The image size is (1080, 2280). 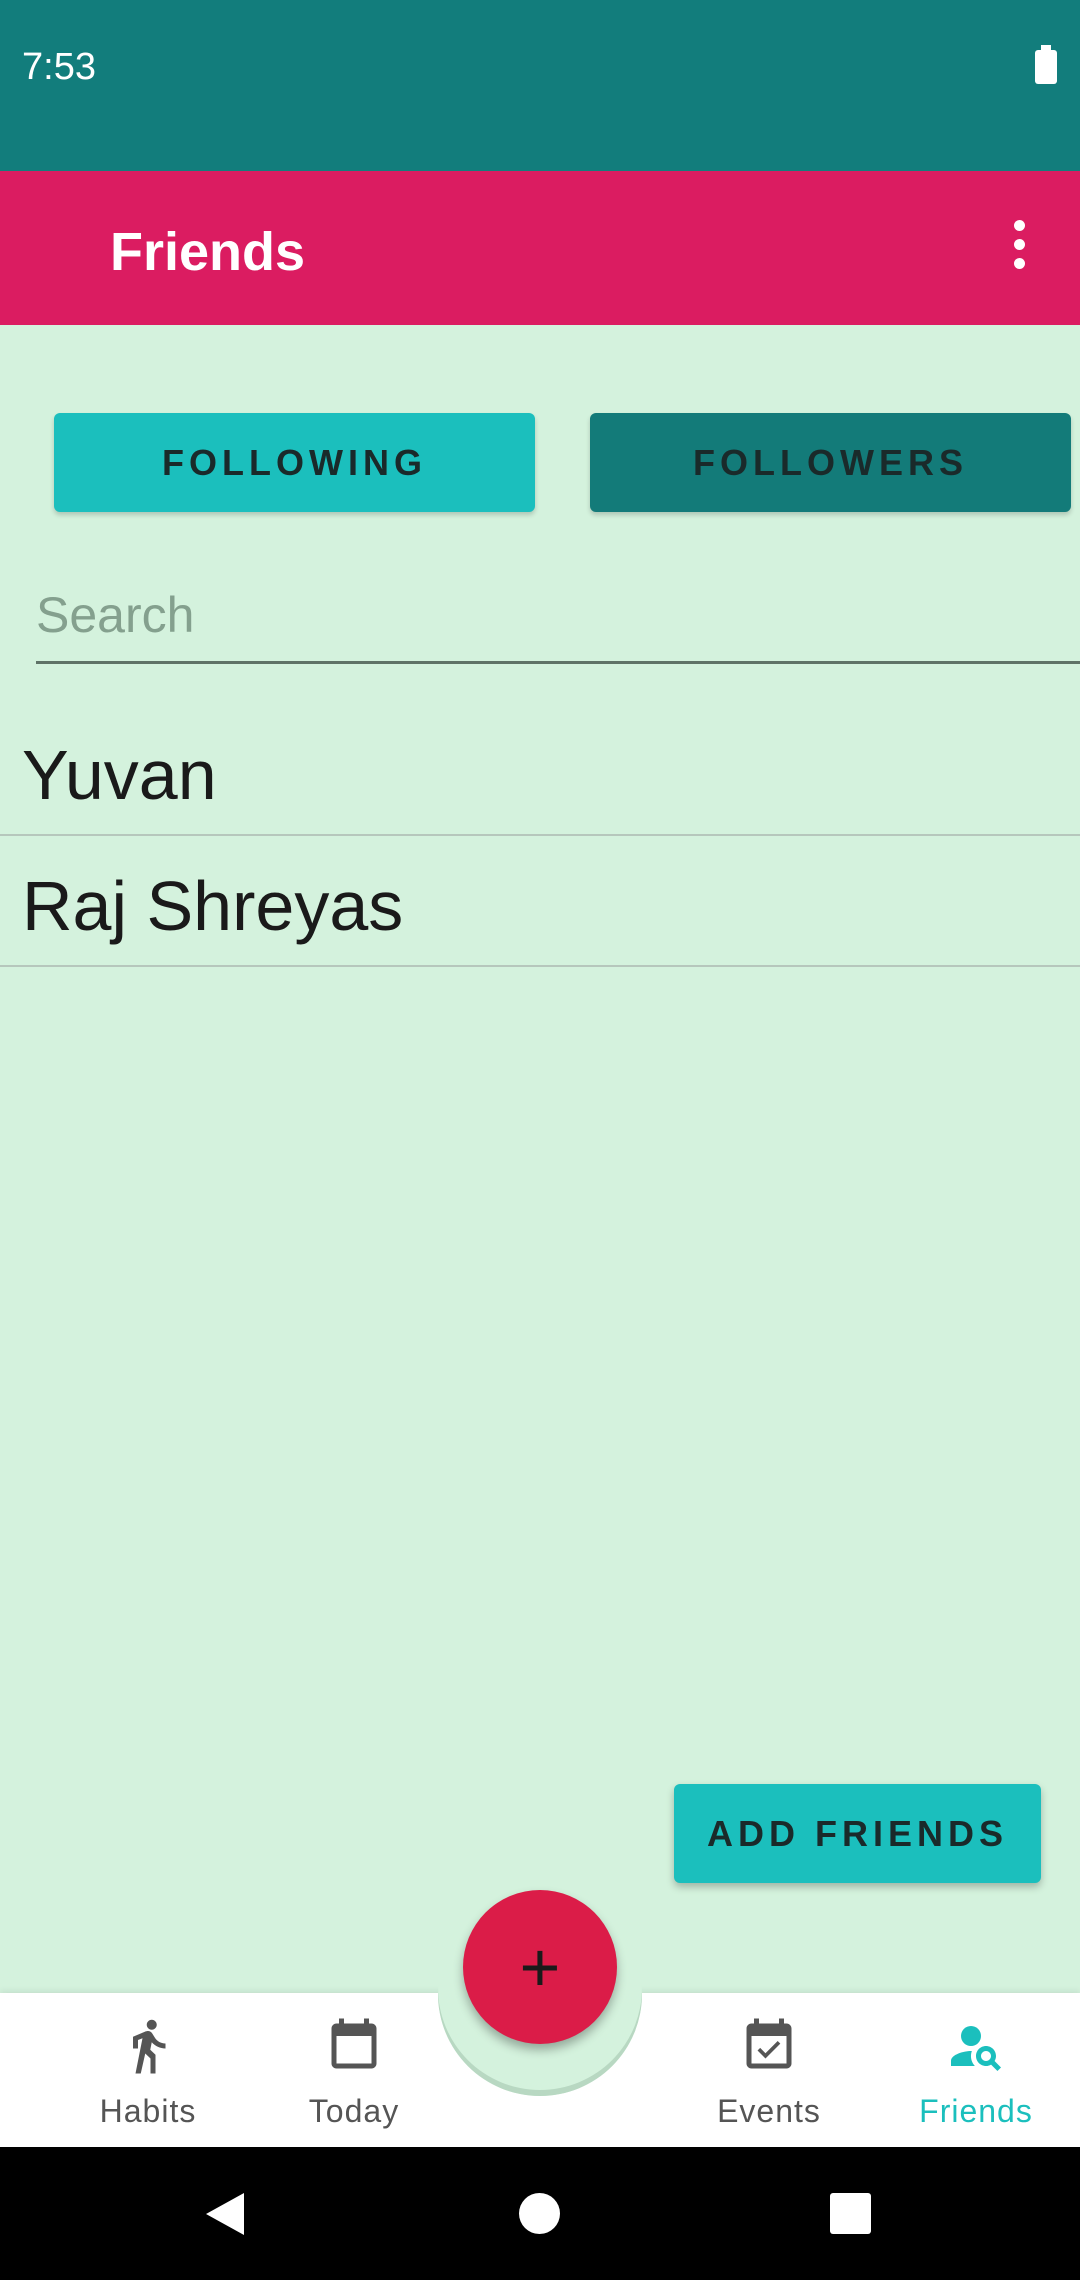 I want to click on plus-icon: +, so click(x=540, y=1967).